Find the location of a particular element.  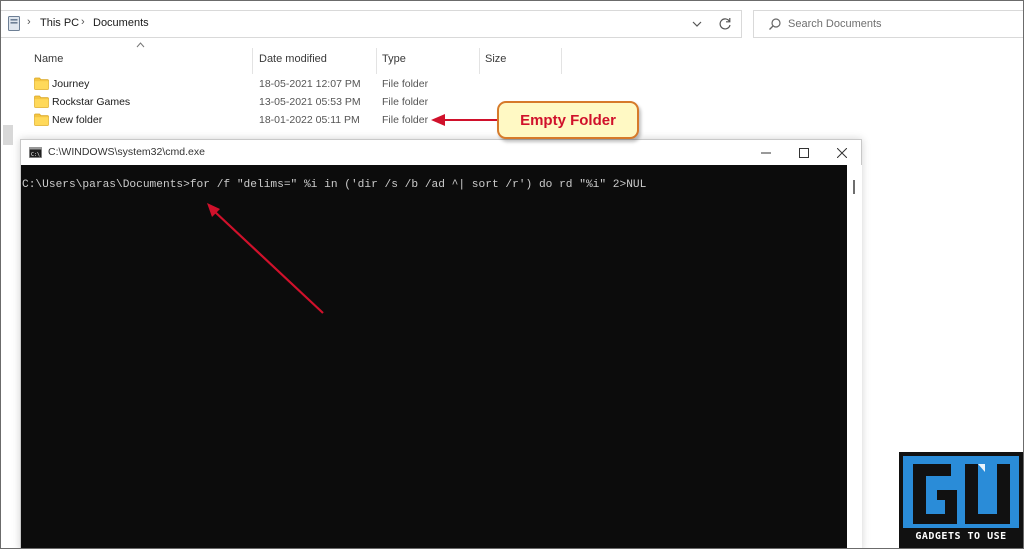

svg-text: C:\ is located at coordinates (35, 155).